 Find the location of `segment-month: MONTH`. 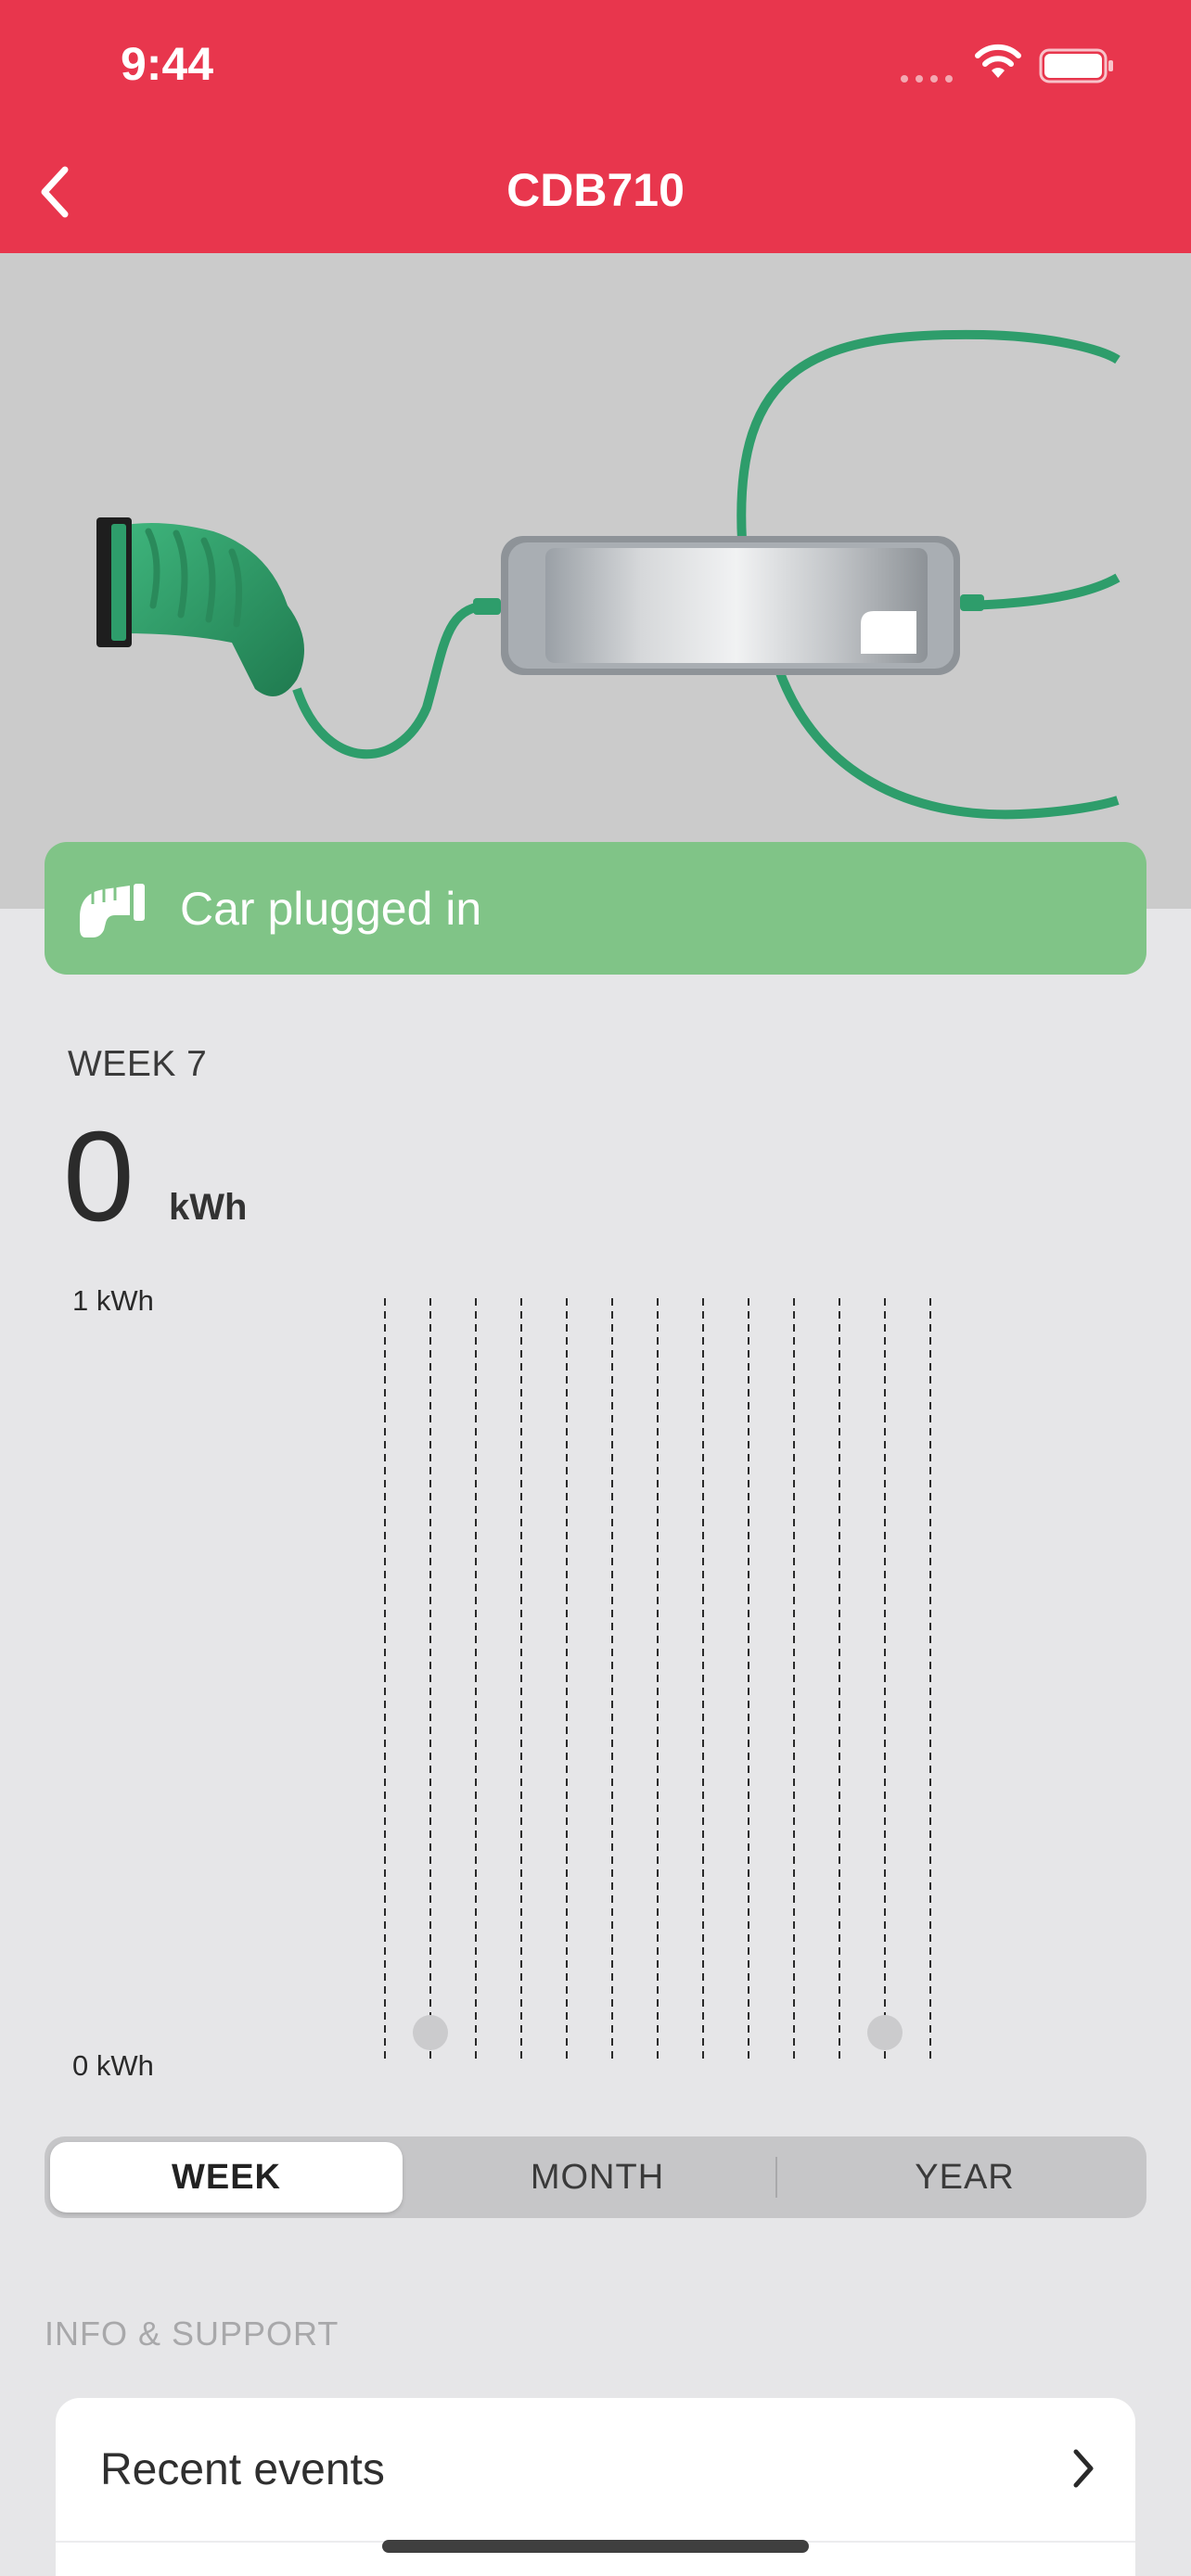

segment-month: MONTH is located at coordinates (597, 2178).